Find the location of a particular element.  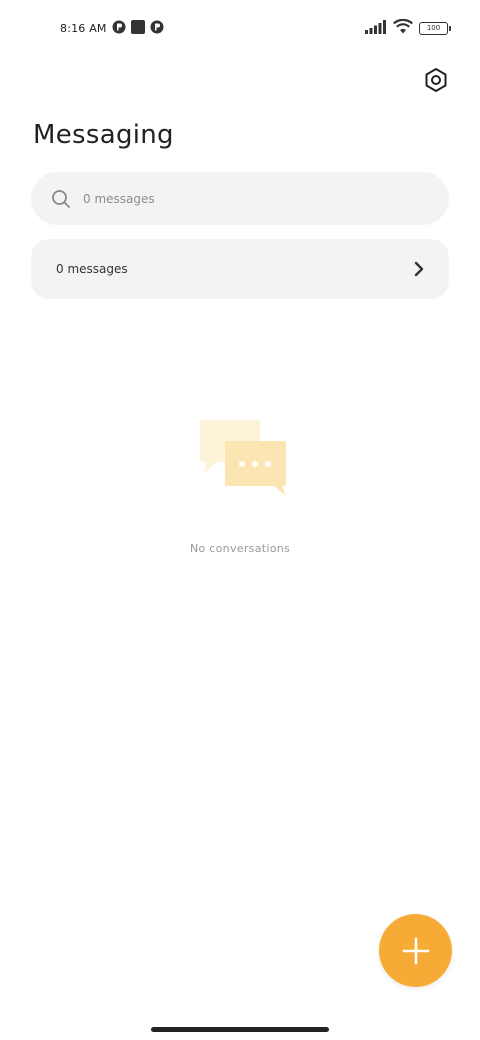

plus-icon is located at coordinates (415, 950).